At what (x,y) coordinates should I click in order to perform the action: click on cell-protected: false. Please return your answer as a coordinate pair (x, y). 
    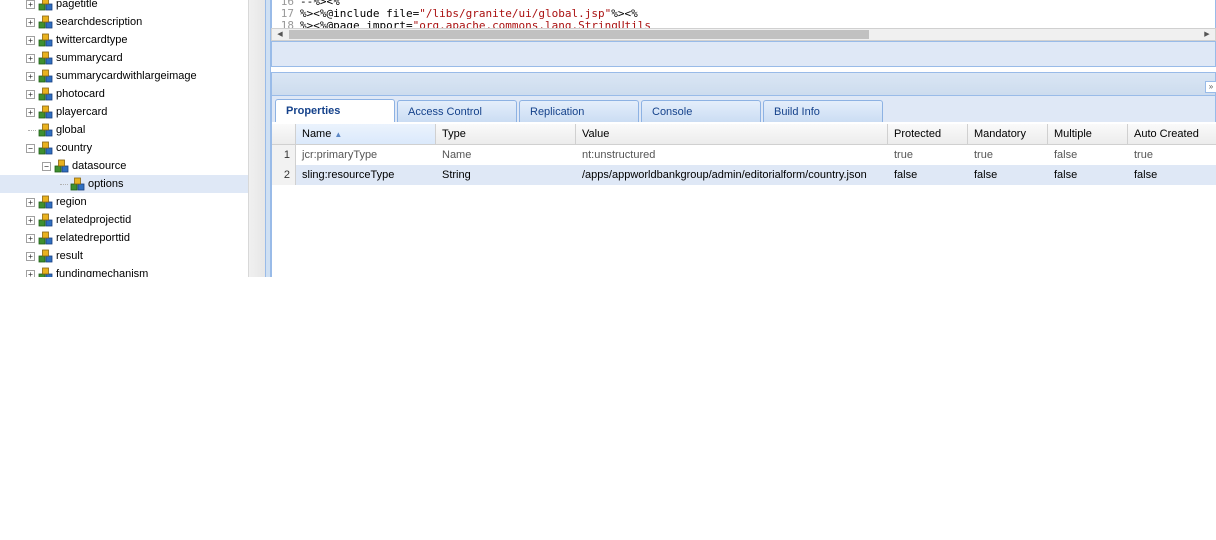
    Looking at the image, I should click on (928, 175).